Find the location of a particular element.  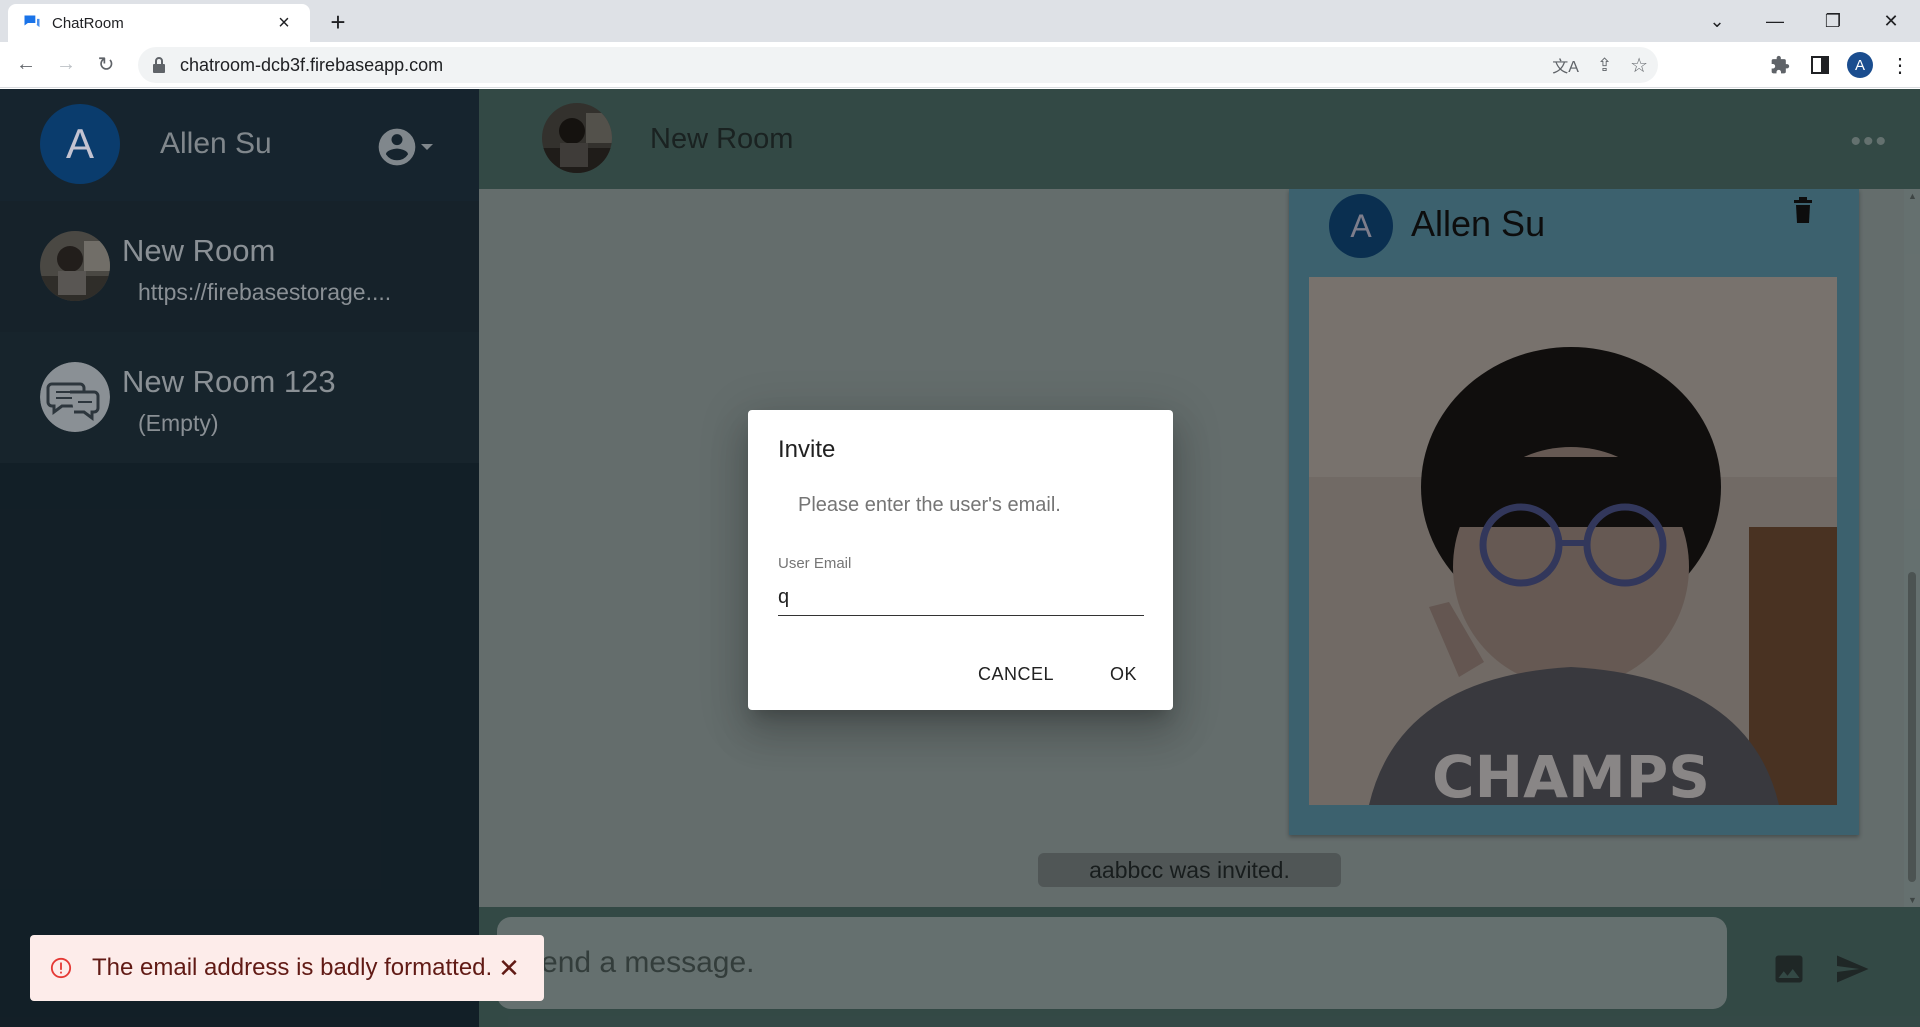

chat-header: New Room ••• is located at coordinates (1199, 139).